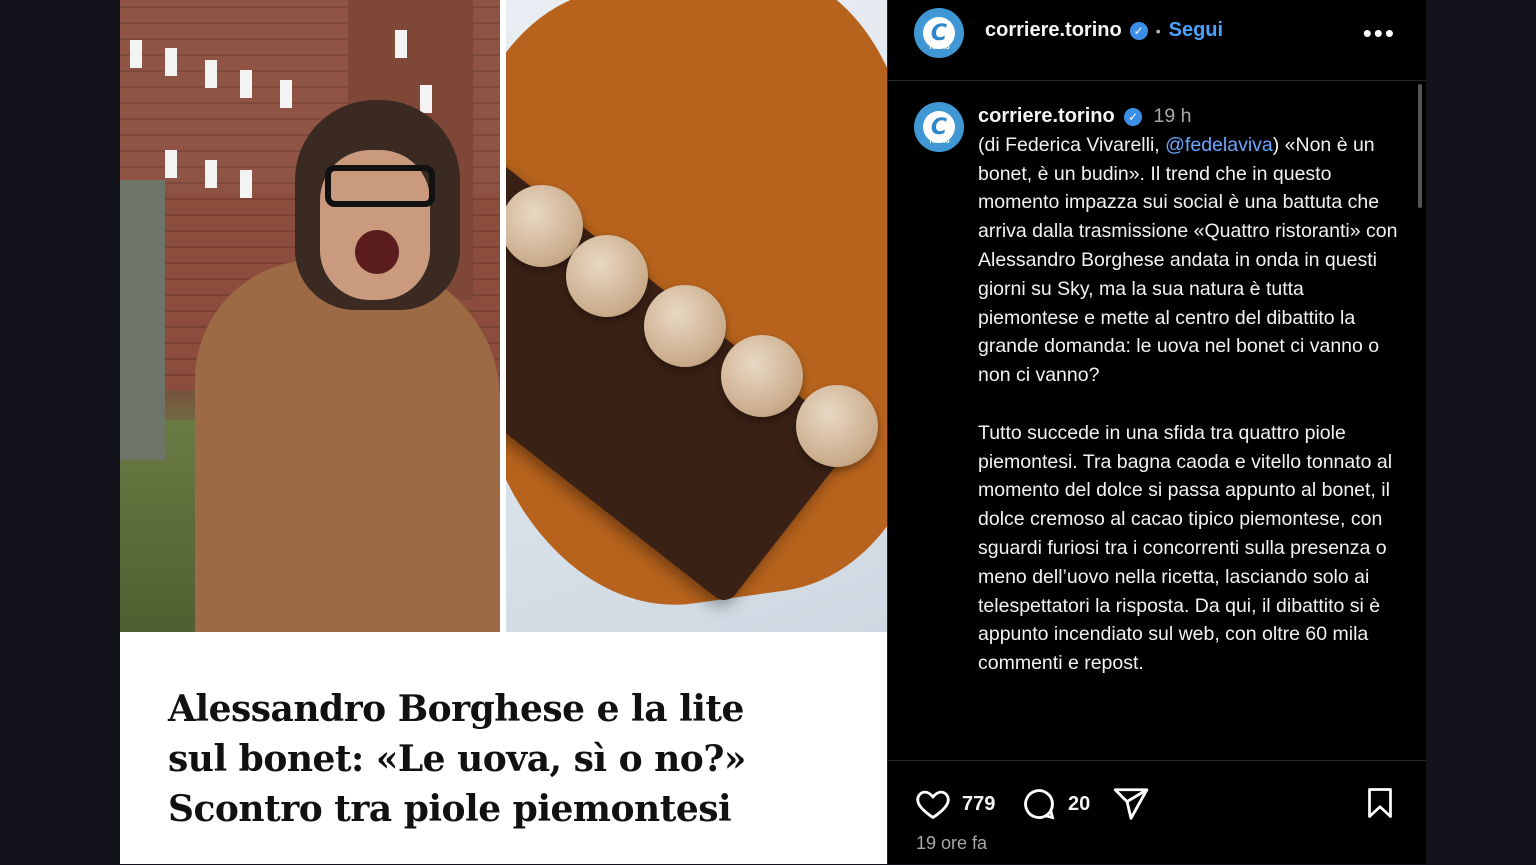 Image resolution: width=1536 pixels, height=865 pixels. Describe the element at coordinates (457, 759) in the screenshot. I see `headline-line-2: sul bonet: «Le uova, sì o no?»` at that location.